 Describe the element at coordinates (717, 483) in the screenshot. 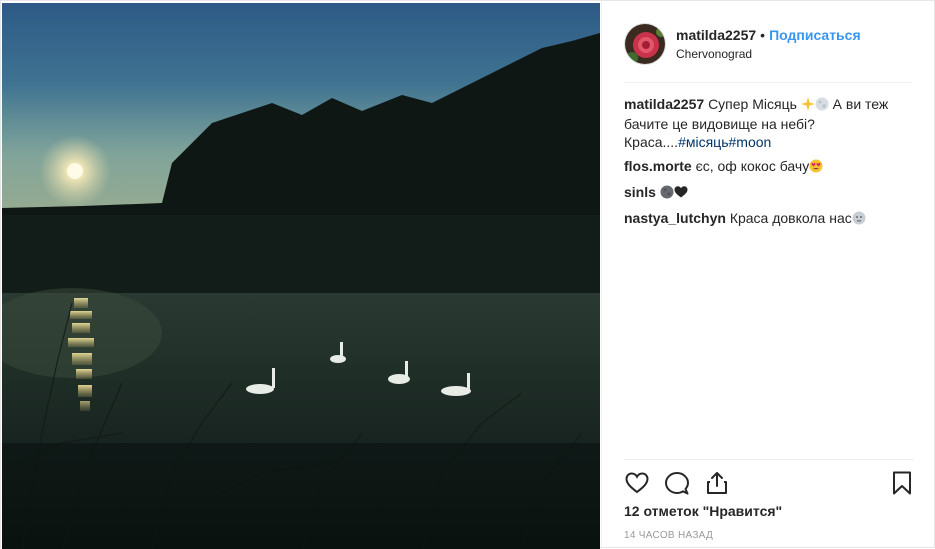

I see `share-icon` at that location.